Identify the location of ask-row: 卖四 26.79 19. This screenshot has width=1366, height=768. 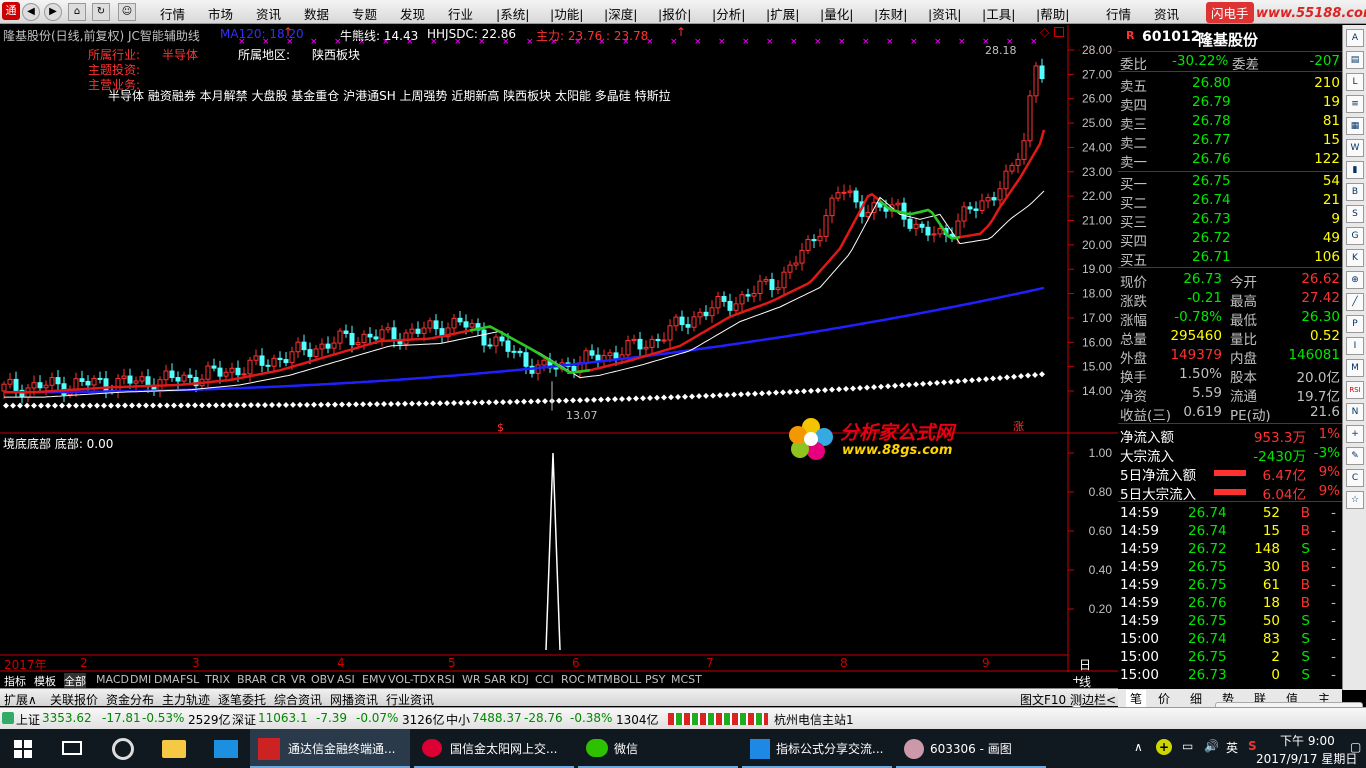
(1230, 104).